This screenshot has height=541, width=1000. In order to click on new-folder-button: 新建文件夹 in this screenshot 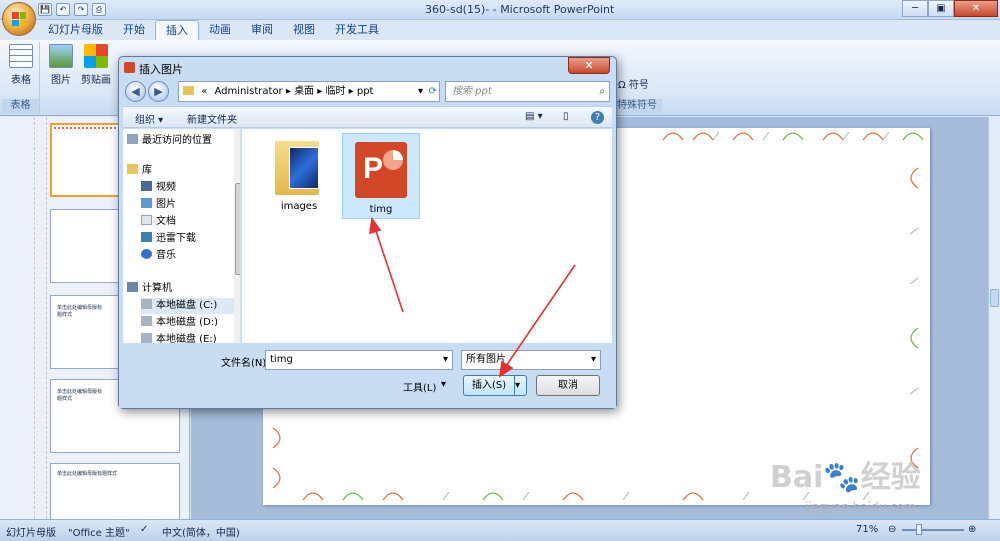, I will do `click(212, 118)`.